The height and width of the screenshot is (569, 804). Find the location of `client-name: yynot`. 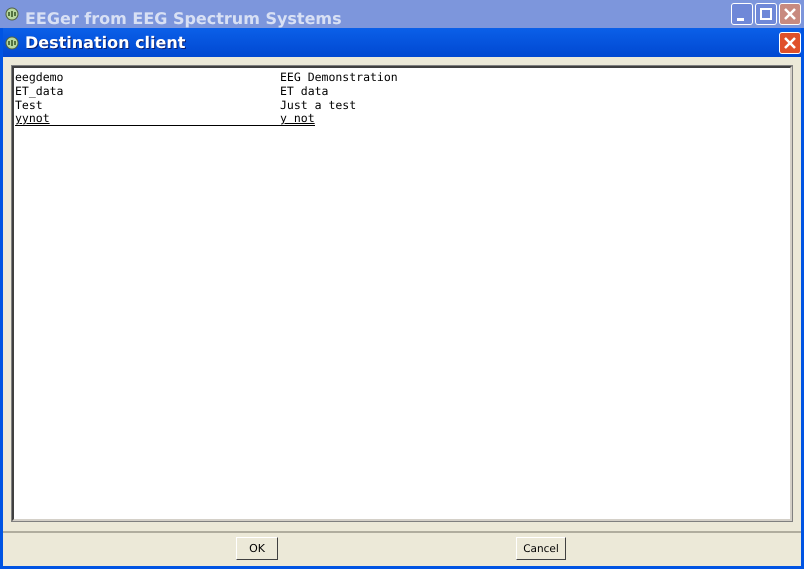

client-name: yynot is located at coordinates (33, 118).